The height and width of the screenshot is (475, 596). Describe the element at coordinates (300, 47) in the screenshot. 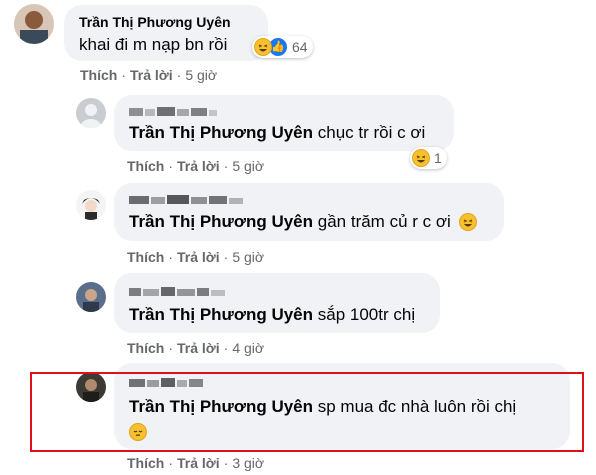

I see `reaction-count: 64` at that location.